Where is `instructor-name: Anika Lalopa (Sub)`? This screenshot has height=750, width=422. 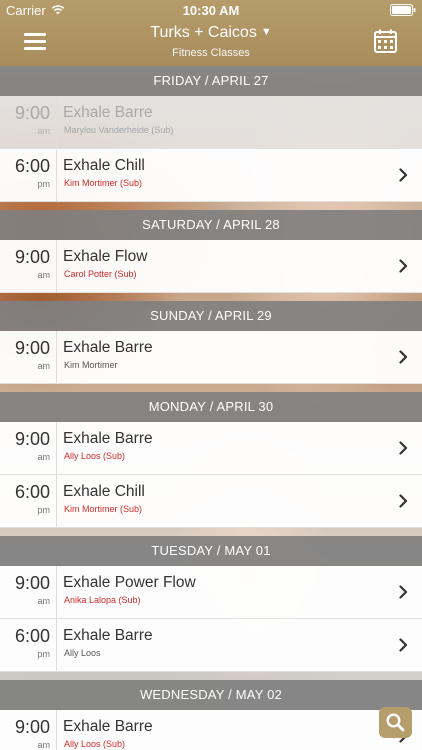 instructor-name: Anika Lalopa (Sub) is located at coordinates (102, 600).